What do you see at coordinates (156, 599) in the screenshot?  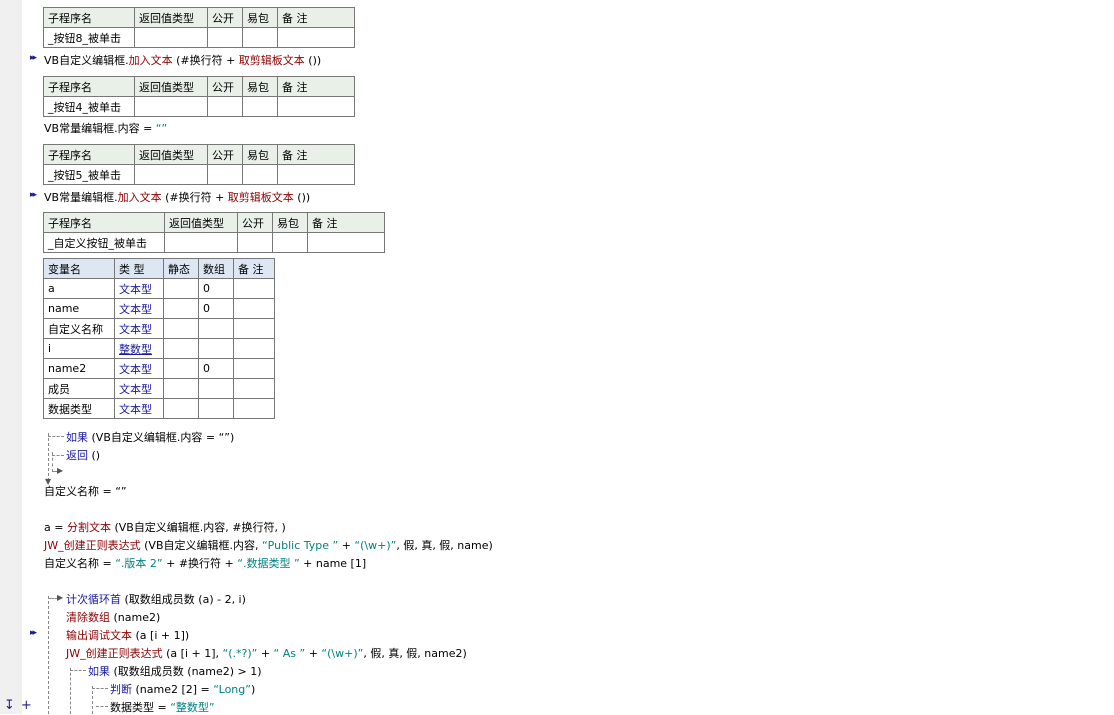 I see `code-line: 计次循环首 (取数组成员数 (a) - 2, i)` at bounding box center [156, 599].